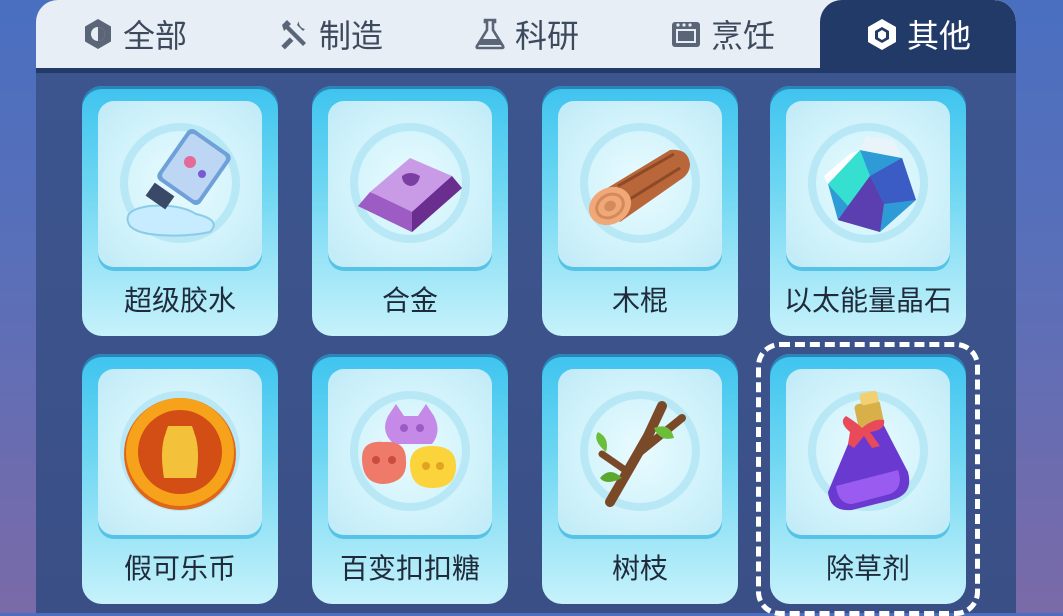 Image resolution: width=1063 pixels, height=616 pixels. Describe the element at coordinates (639, 300) in the screenshot. I see `item-name: 木棍` at that location.